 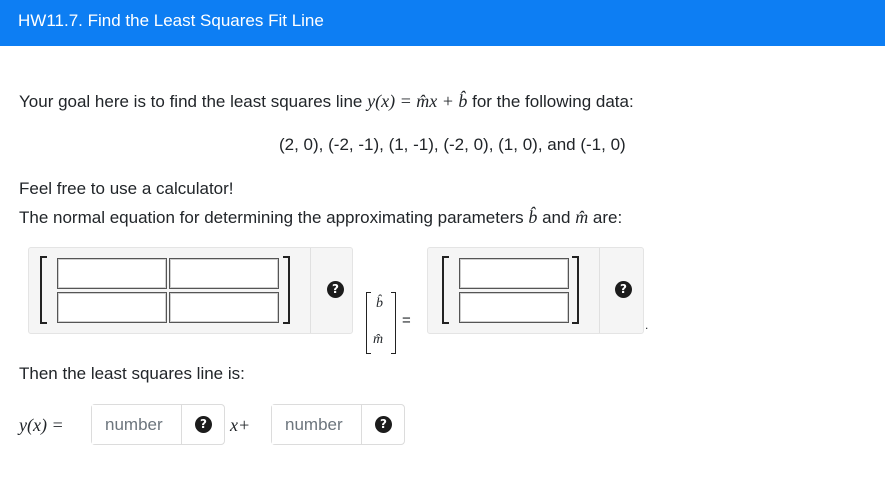 What do you see at coordinates (393, 323) in the screenshot?
I see `vector-right-bracket` at bounding box center [393, 323].